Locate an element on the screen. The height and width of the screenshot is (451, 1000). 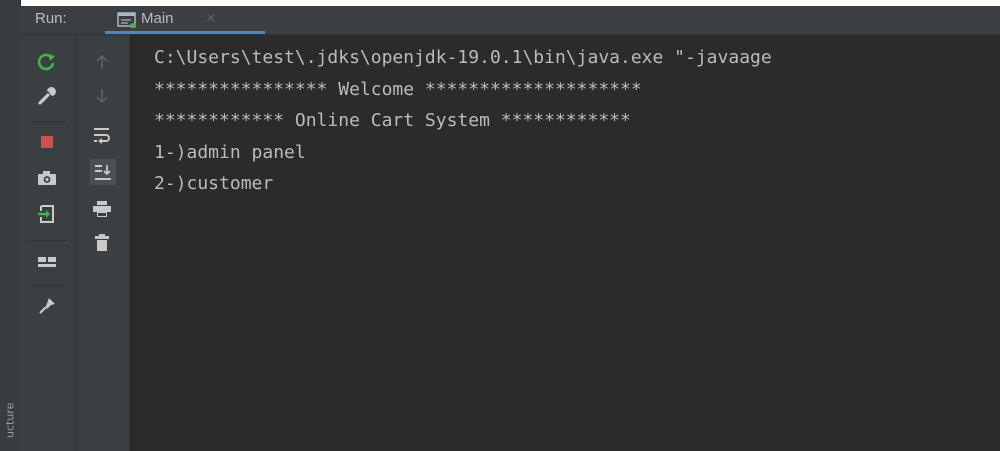
layout-button is located at coordinates (47, 262).